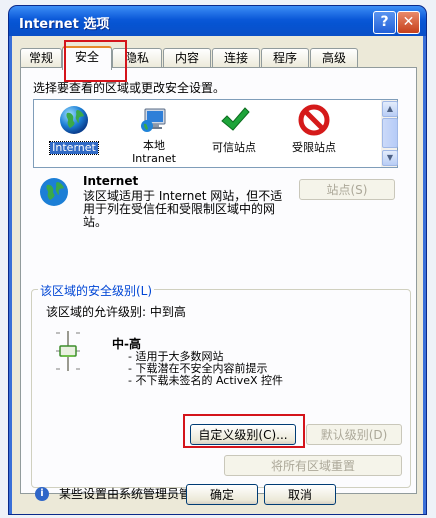 The image size is (436, 518). I want to click on security-level-title: 该区域的安全级别(L), so click(96, 290).